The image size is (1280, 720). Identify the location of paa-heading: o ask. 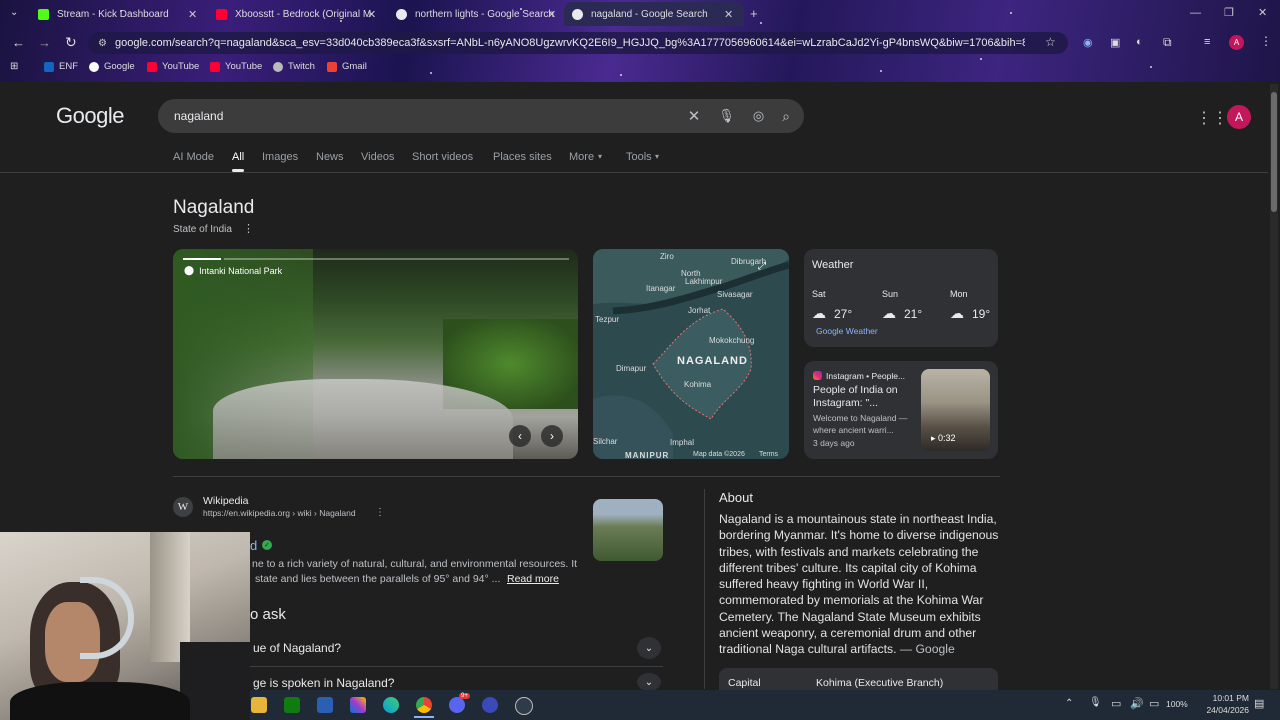
(268, 614).